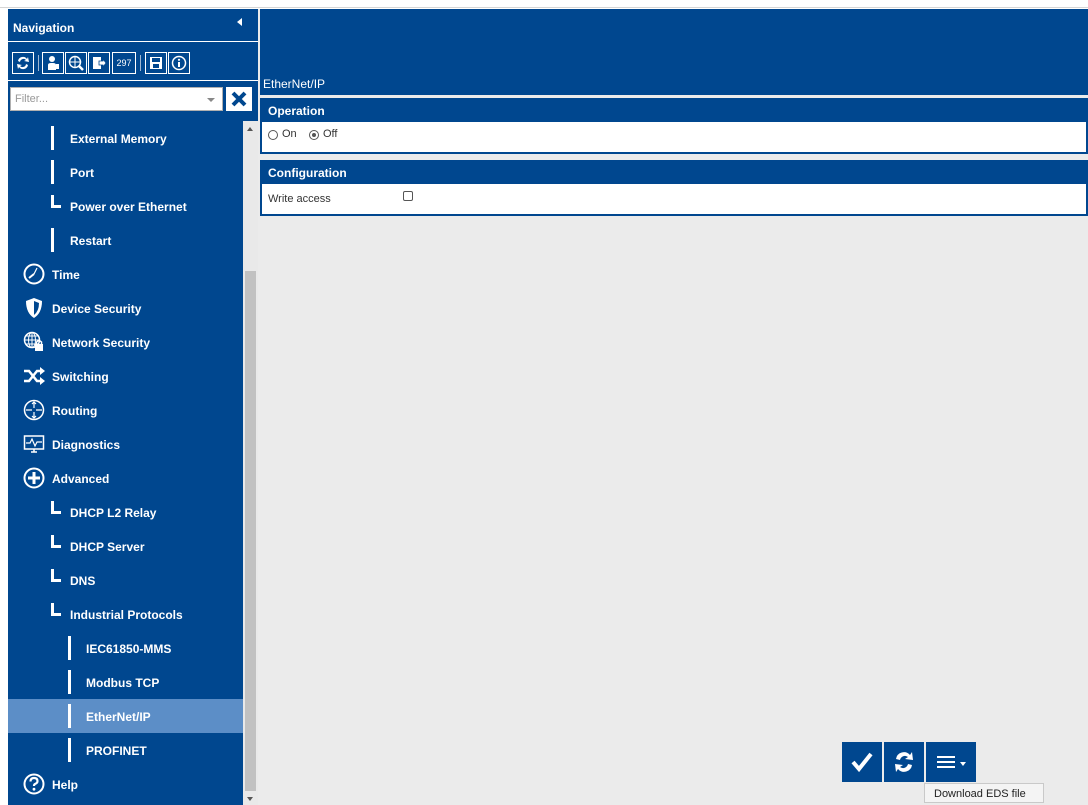  What do you see at coordinates (97, 309) in the screenshot?
I see `nav-item-label: Device Security` at bounding box center [97, 309].